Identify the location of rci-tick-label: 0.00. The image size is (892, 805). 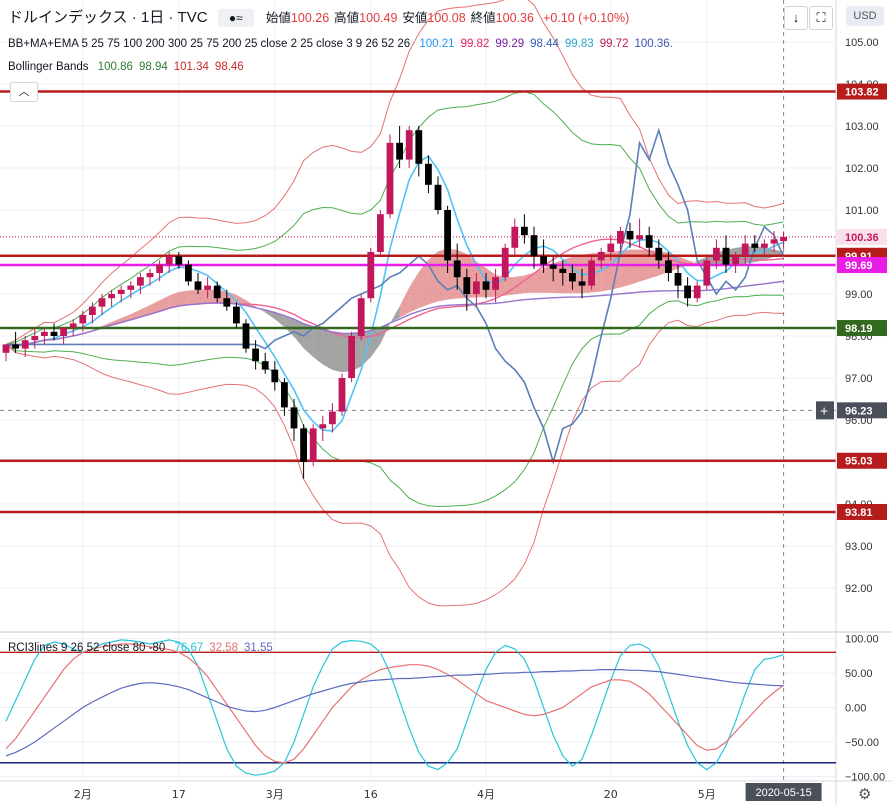
(855, 709).